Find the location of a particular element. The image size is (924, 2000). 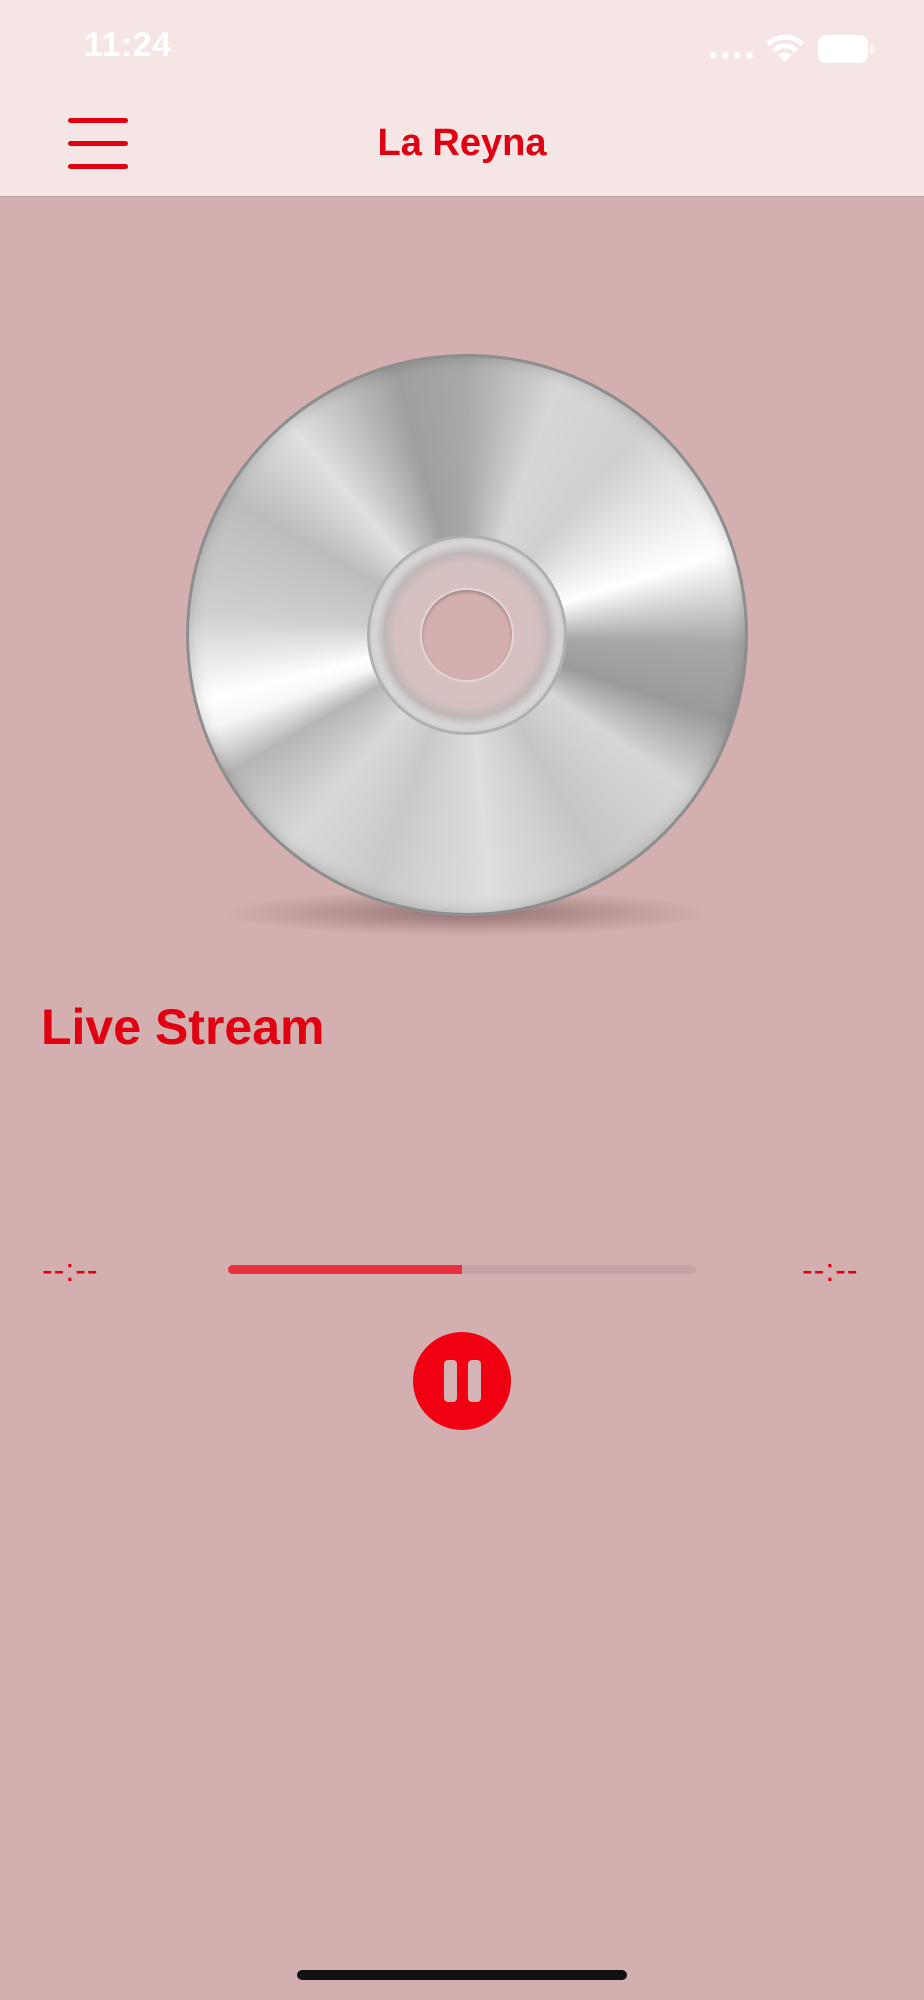

signal-dots-icon is located at coordinates (734, 57).